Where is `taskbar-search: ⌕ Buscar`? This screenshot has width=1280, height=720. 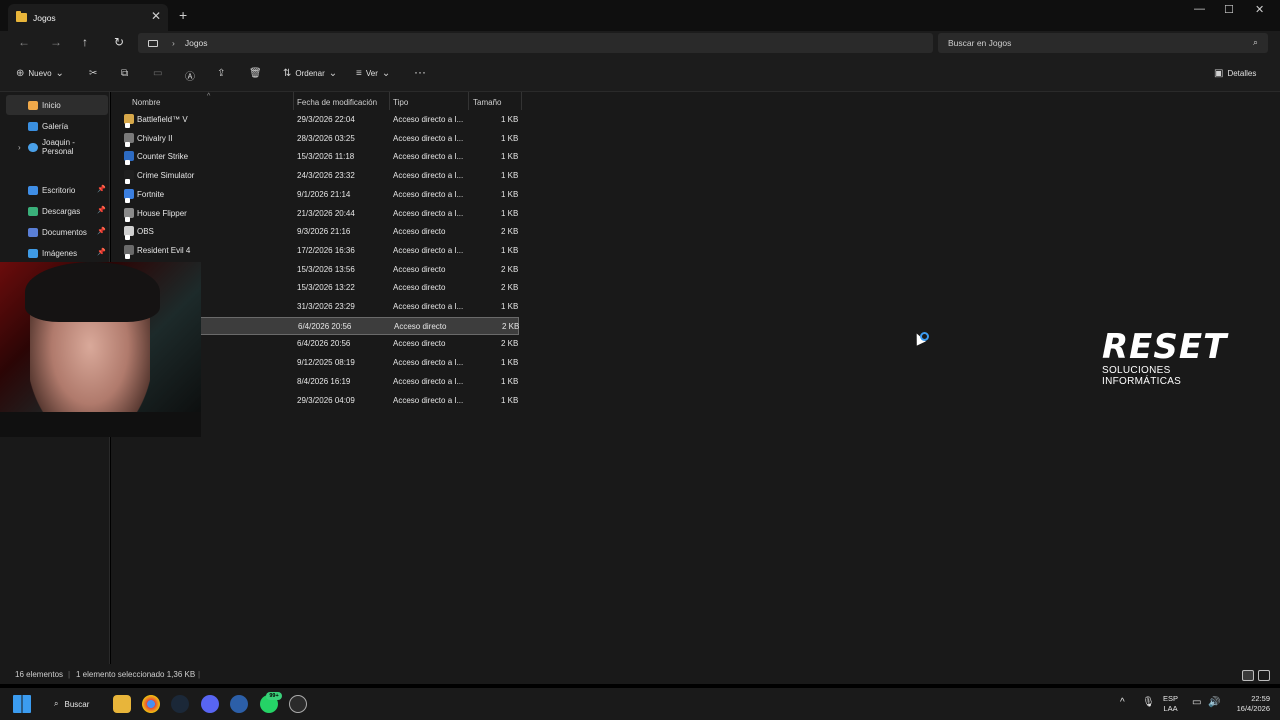
taskbar-search: ⌕ Buscar is located at coordinates (76, 704).